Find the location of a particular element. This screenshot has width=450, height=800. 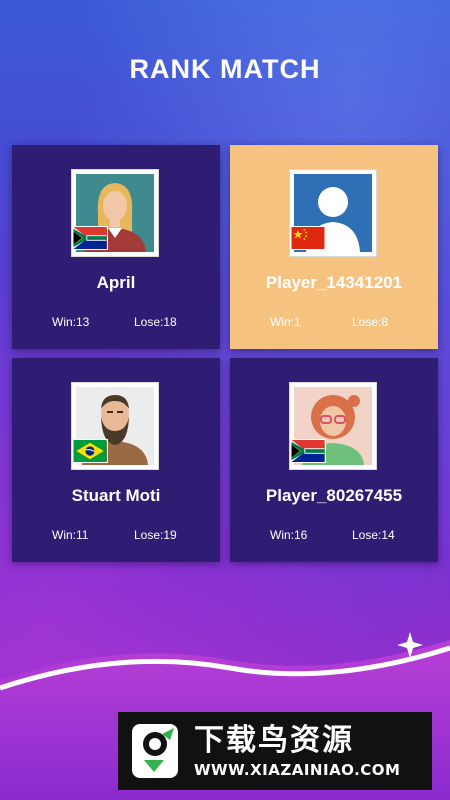

player-name: Player_80267455 is located at coordinates (334, 495).